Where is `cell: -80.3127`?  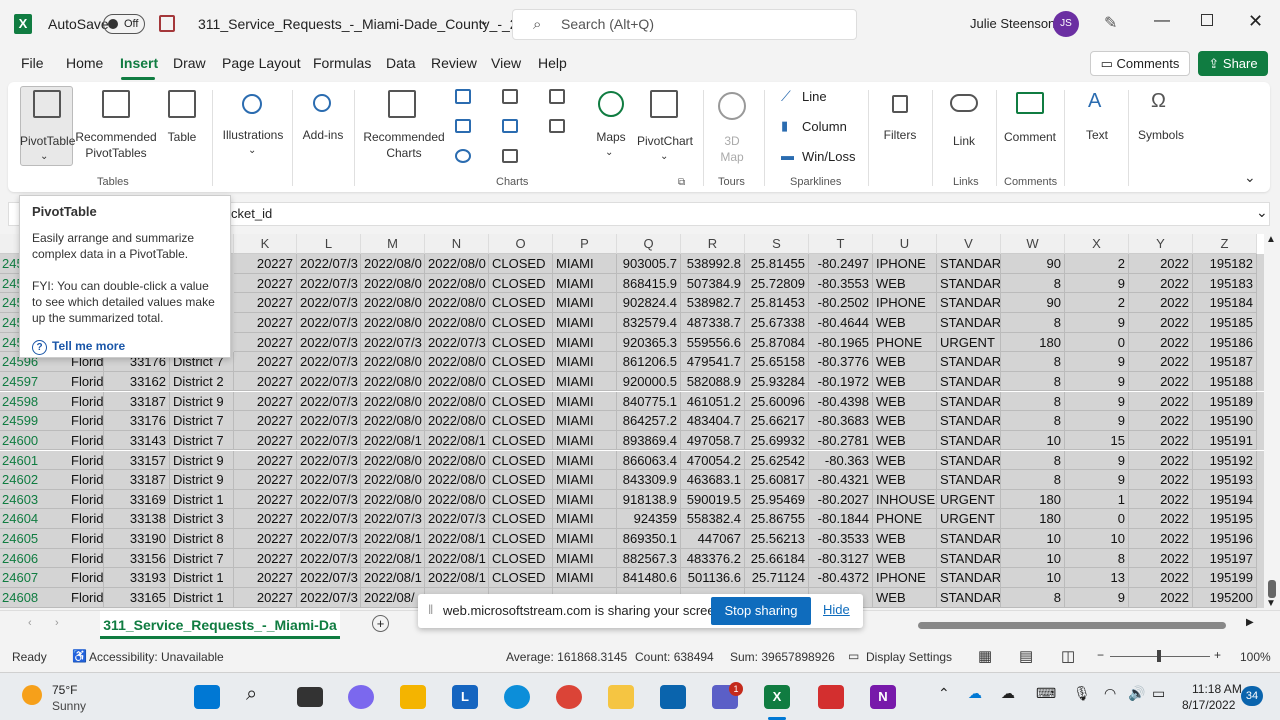 cell: -80.3127 is located at coordinates (841, 558).